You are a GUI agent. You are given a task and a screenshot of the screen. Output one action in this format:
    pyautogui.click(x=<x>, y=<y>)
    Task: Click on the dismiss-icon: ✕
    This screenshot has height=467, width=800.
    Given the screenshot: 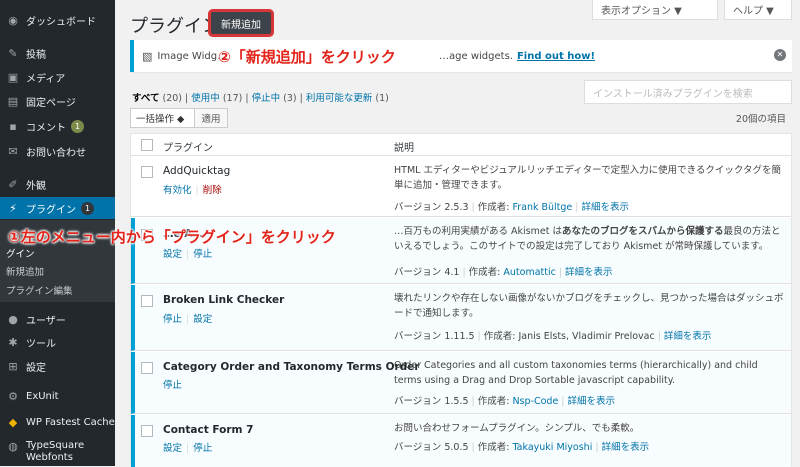 What is the action you would take?
    pyautogui.click(x=780, y=55)
    